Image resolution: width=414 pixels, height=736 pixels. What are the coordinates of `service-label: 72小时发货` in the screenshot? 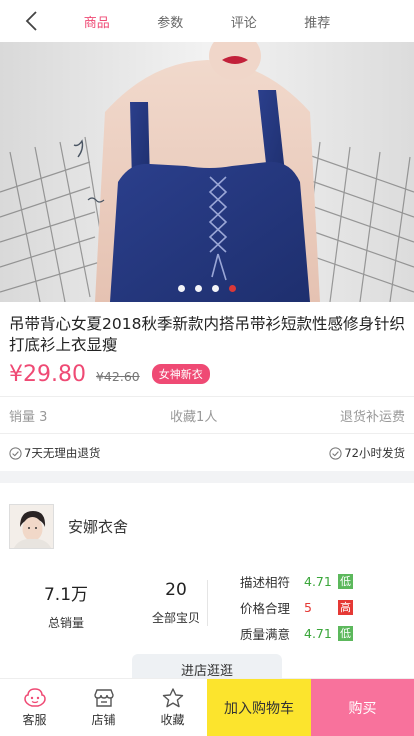 It's located at (374, 453).